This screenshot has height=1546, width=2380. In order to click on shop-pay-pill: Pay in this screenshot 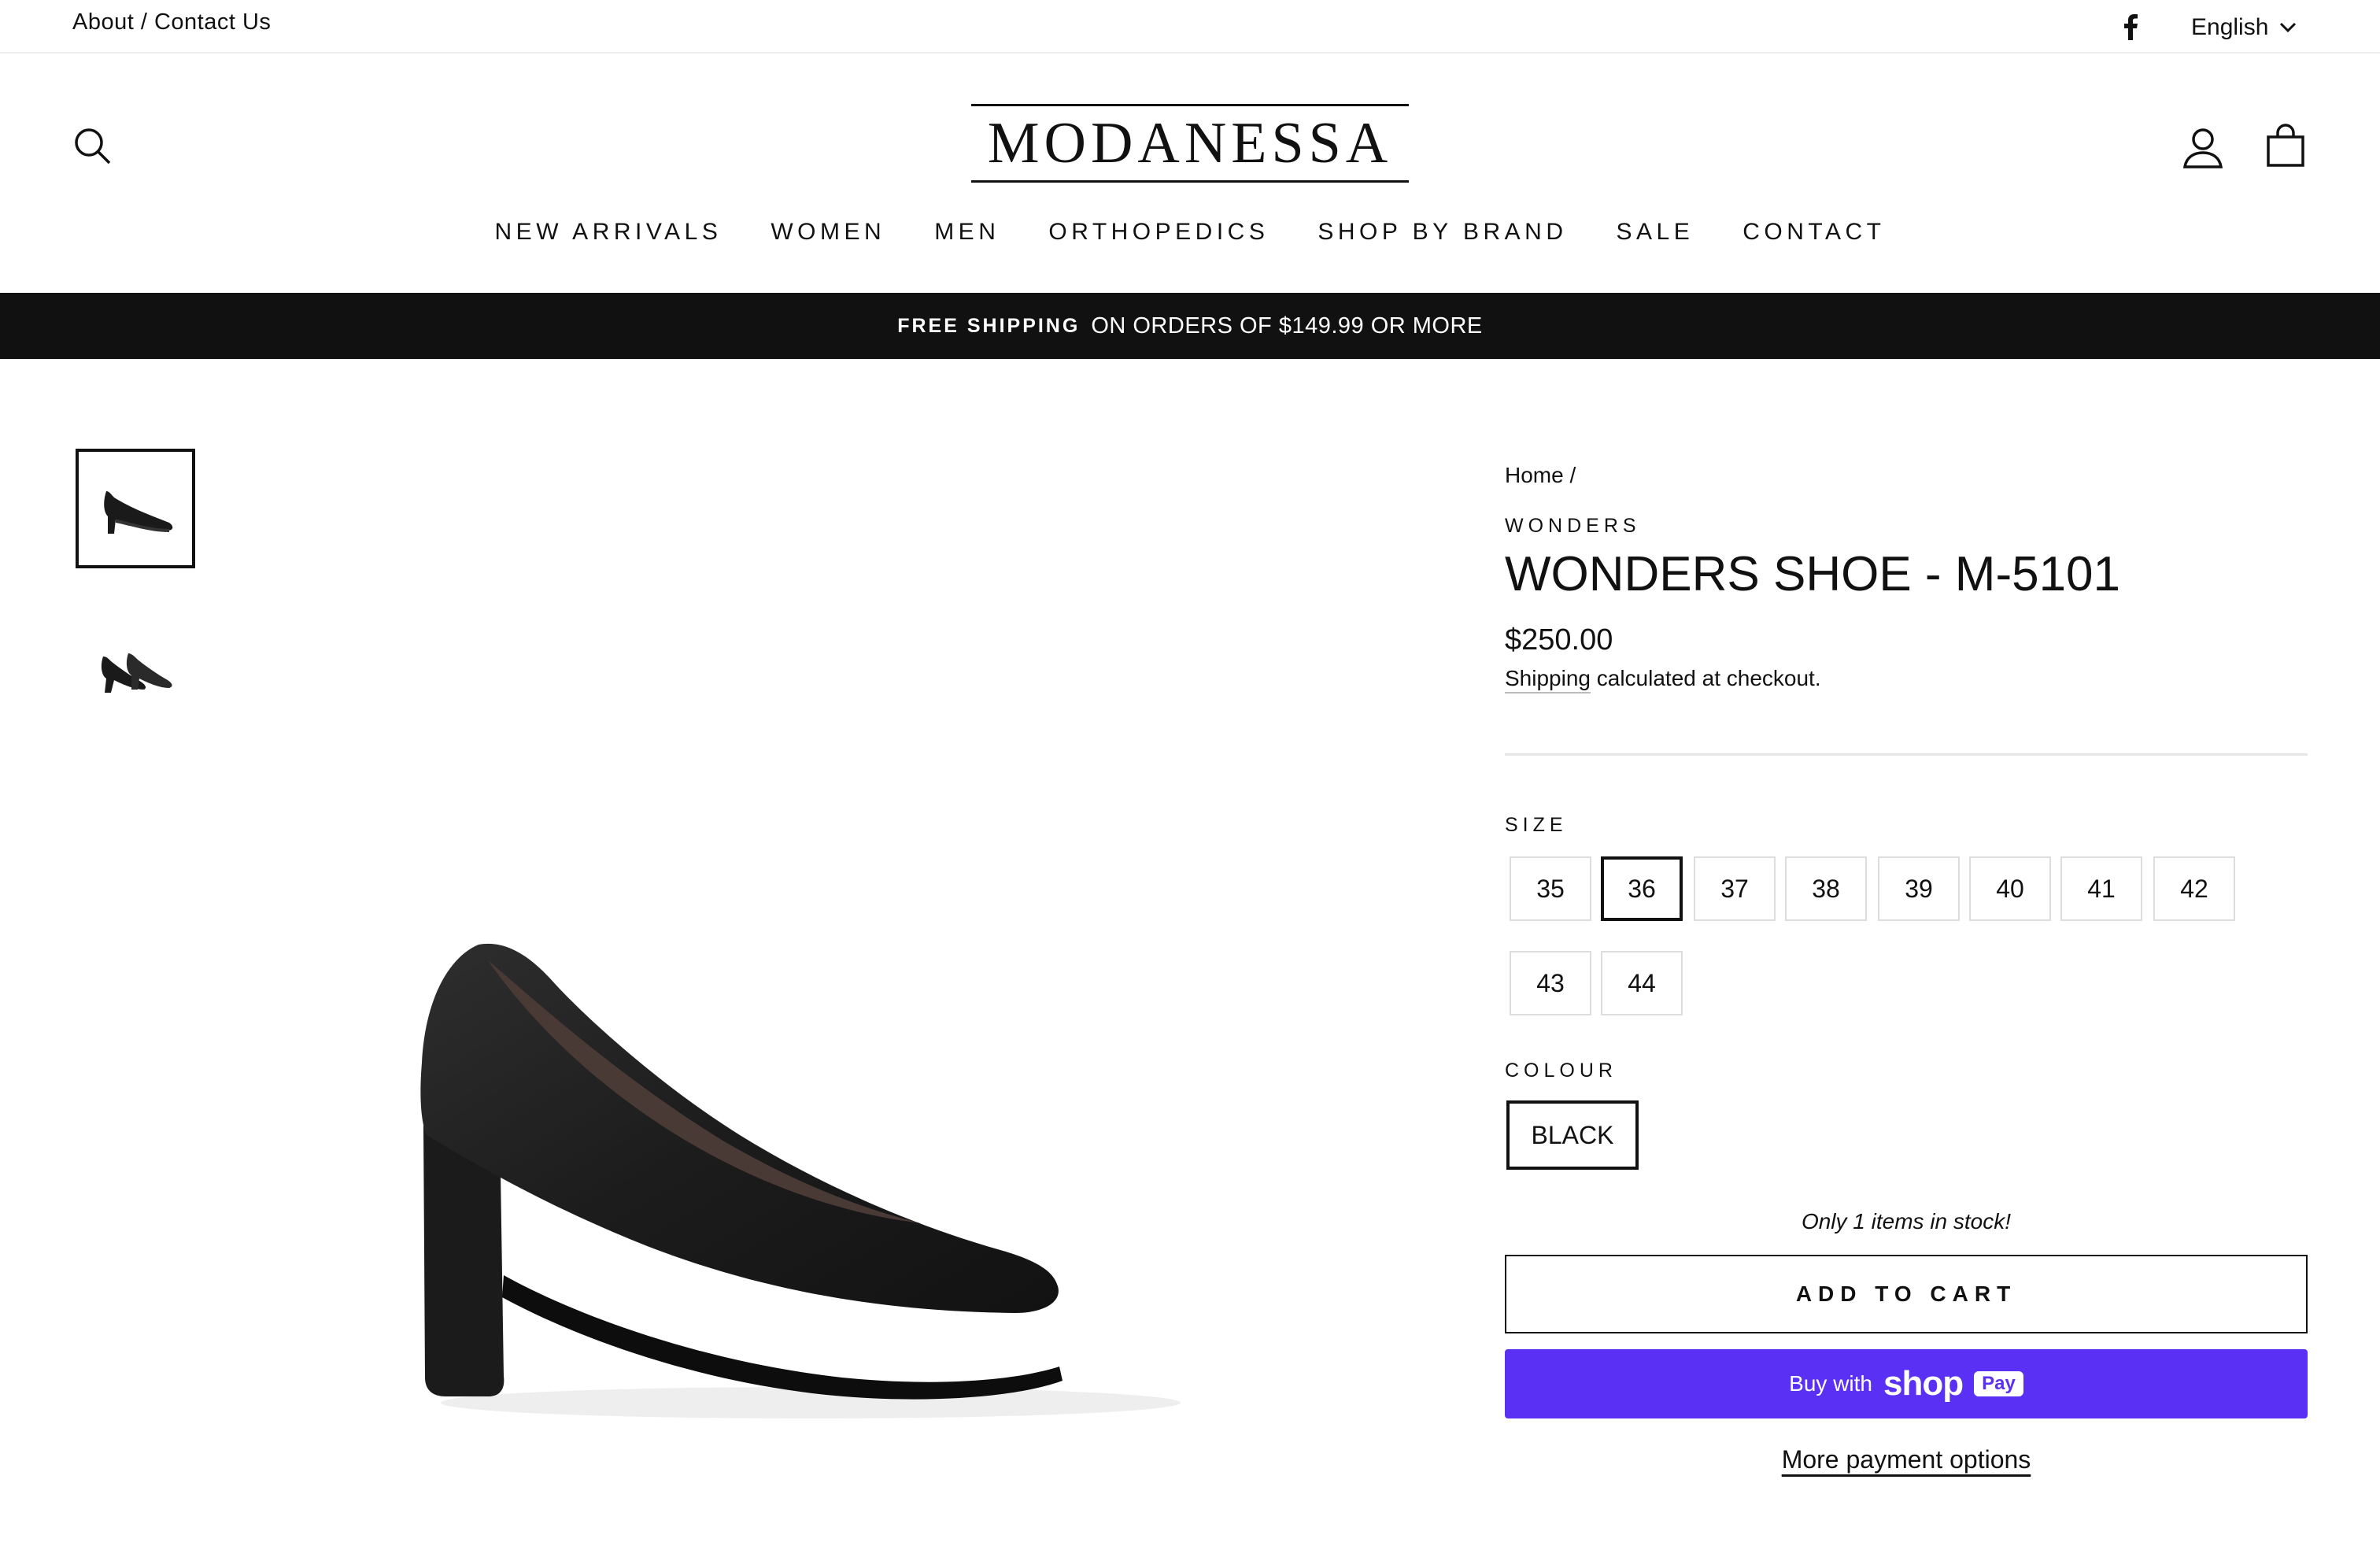, I will do `click(1998, 1383)`.